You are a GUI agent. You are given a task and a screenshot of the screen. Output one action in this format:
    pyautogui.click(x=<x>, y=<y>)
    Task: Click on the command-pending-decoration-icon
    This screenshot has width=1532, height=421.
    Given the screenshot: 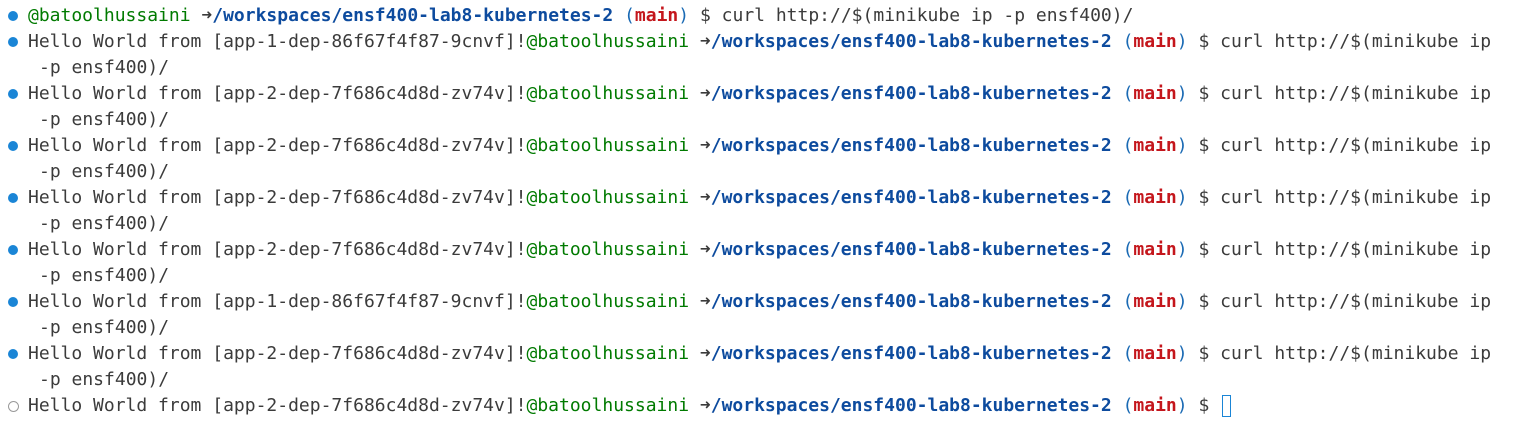 What is the action you would take?
    pyautogui.click(x=13, y=406)
    